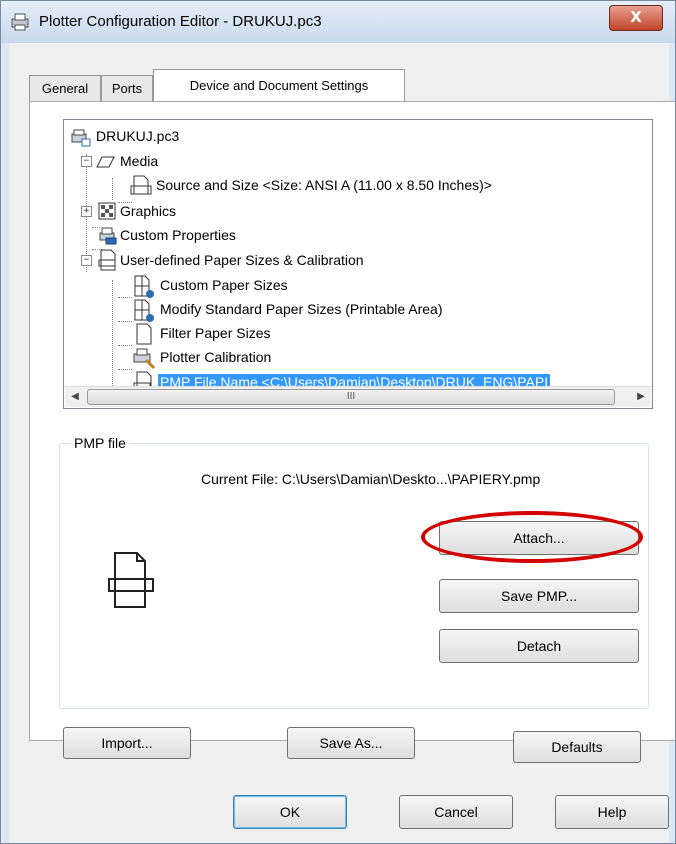  What do you see at coordinates (636, 18) in the screenshot?
I see `close-button: X` at bounding box center [636, 18].